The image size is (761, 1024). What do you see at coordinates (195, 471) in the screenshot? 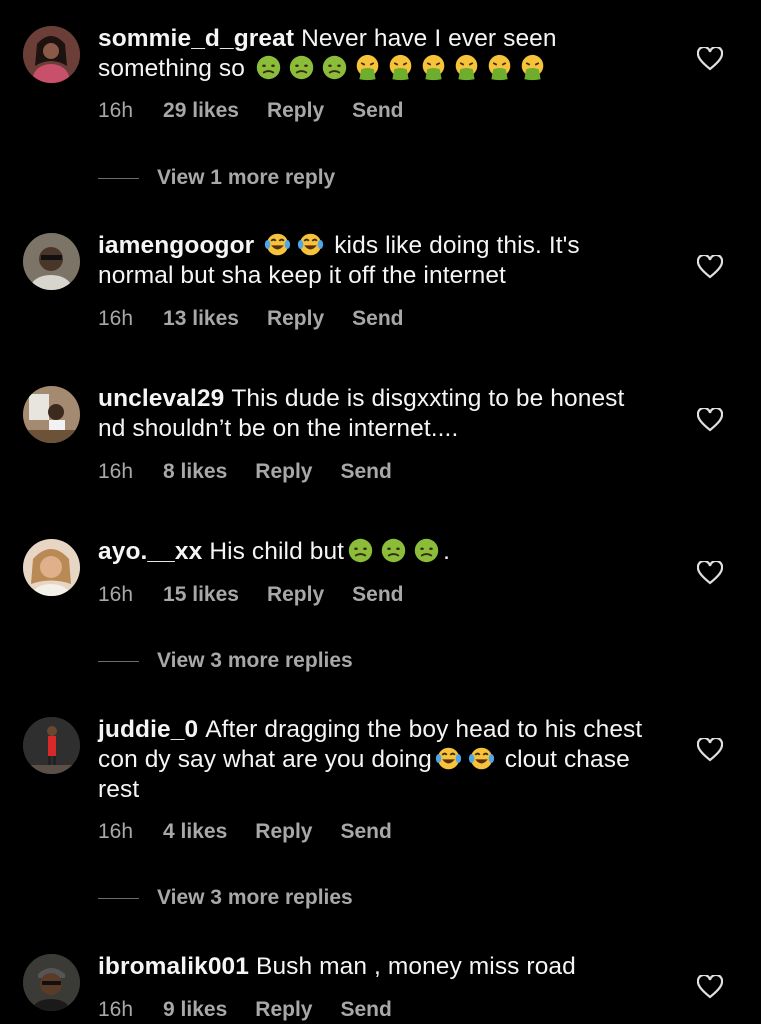
I see `likes-count: 8 likes` at bounding box center [195, 471].